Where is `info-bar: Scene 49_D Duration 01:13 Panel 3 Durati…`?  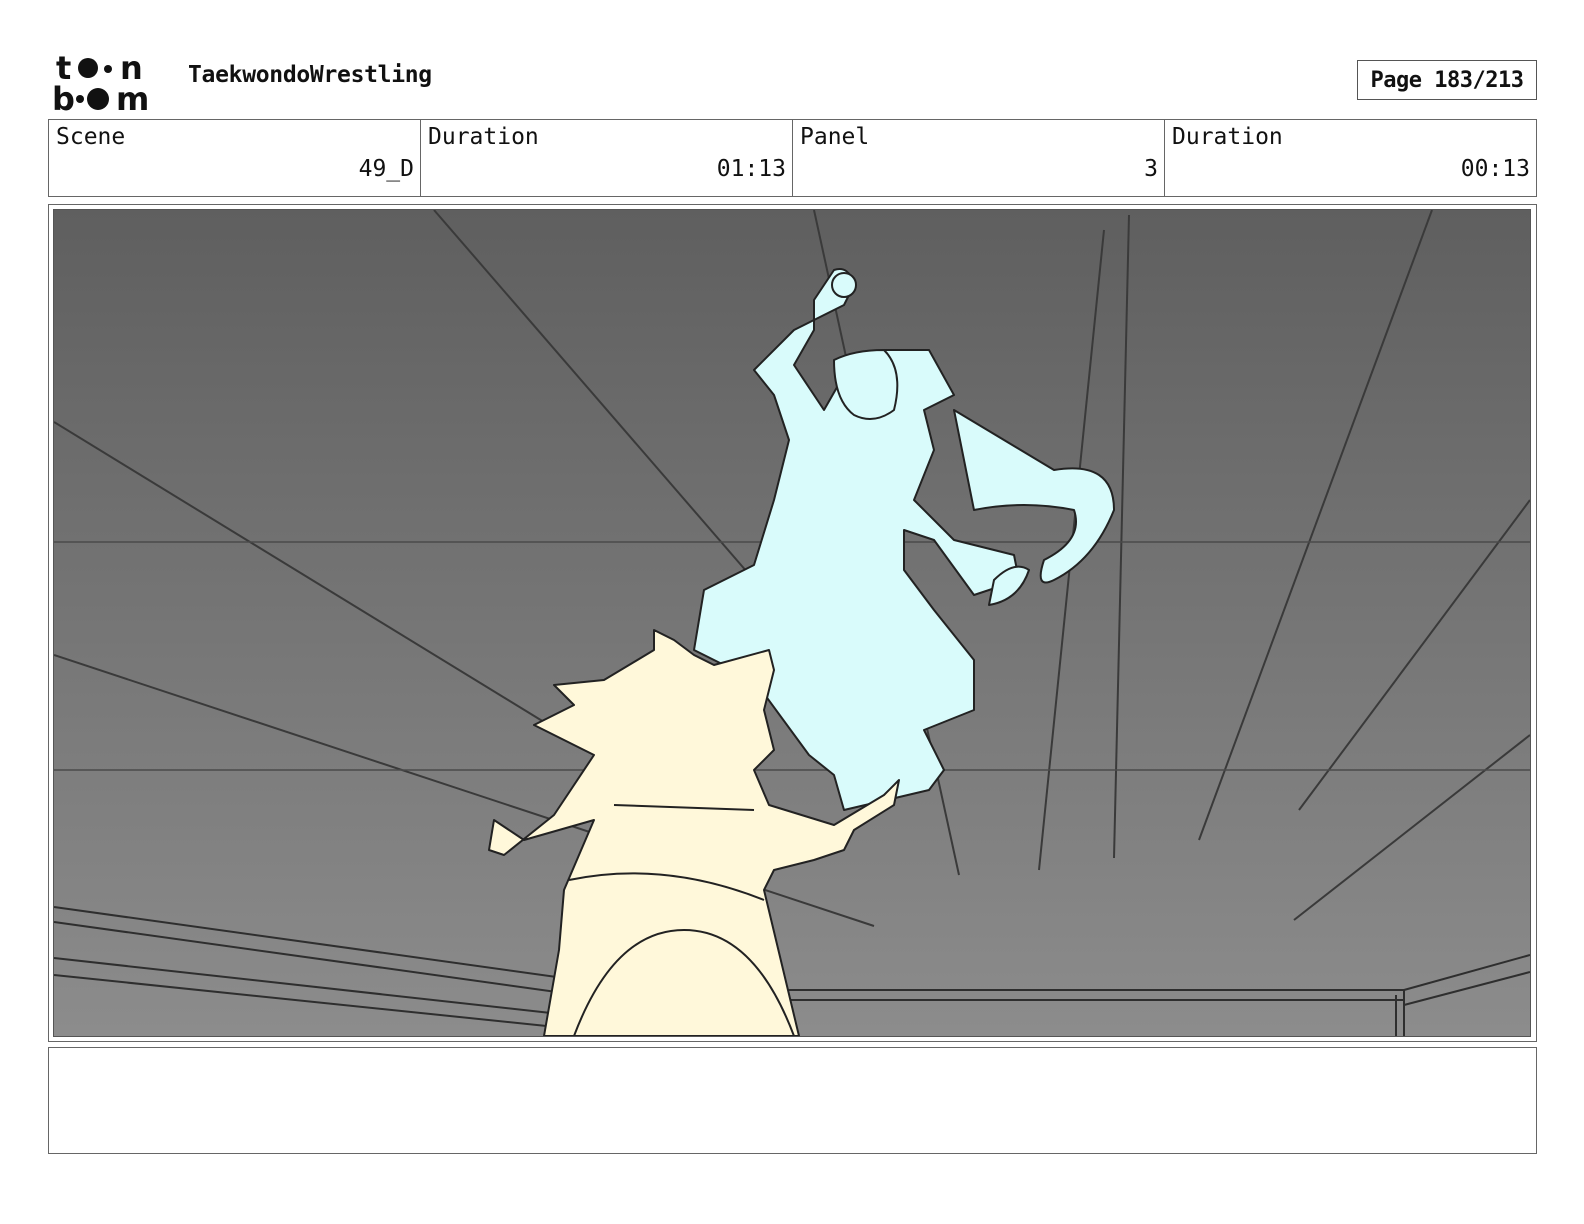 info-bar: Scene 49_D Duration 01:13 Panel 3 Durati… is located at coordinates (792, 158).